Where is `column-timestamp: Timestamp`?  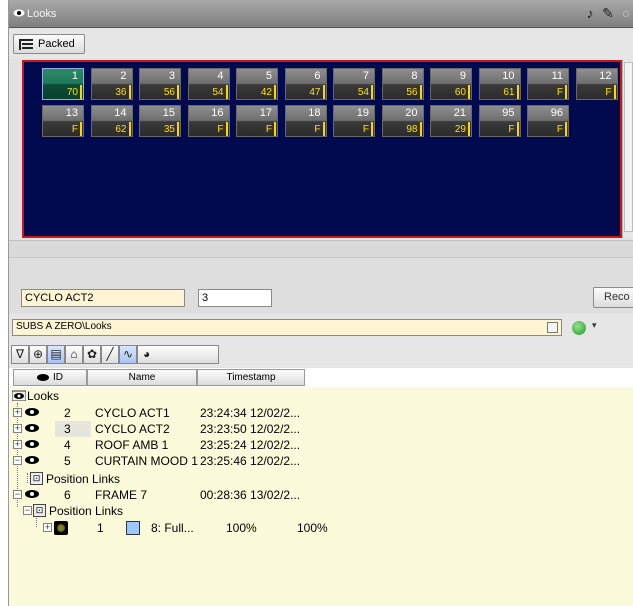 column-timestamp: Timestamp is located at coordinates (251, 377).